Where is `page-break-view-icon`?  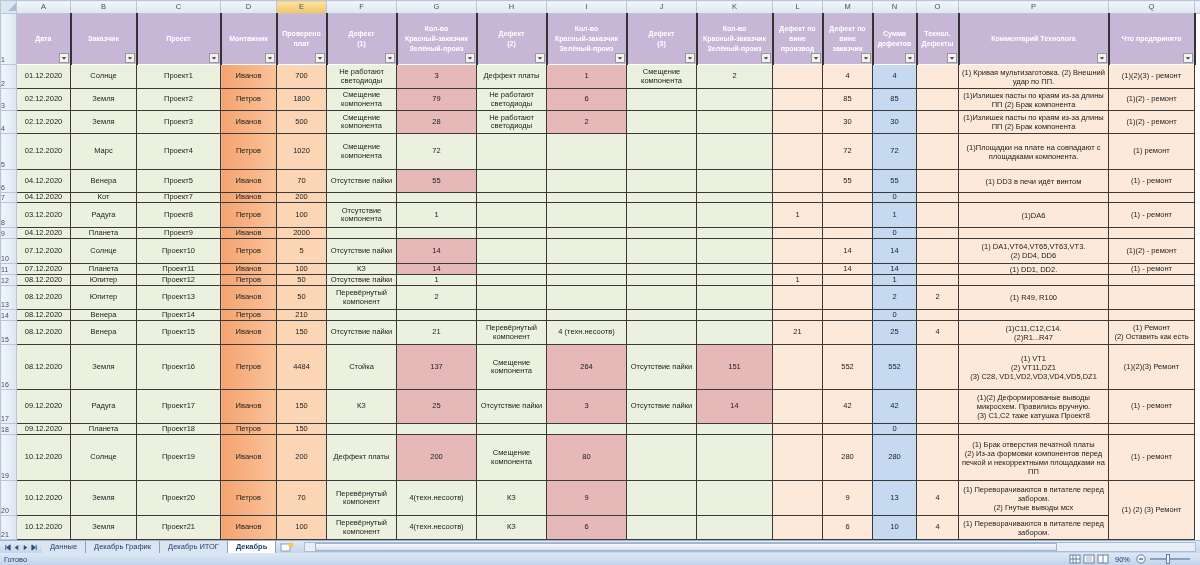
page-break-view-icon is located at coordinates (1103, 559).